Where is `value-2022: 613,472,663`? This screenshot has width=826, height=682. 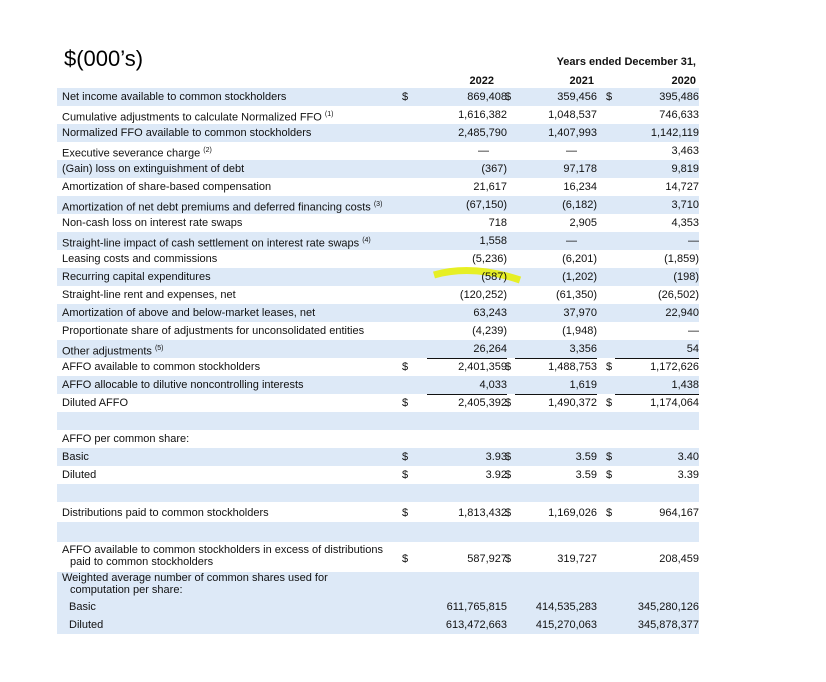 value-2022: 613,472,663 is located at coordinates (476, 625).